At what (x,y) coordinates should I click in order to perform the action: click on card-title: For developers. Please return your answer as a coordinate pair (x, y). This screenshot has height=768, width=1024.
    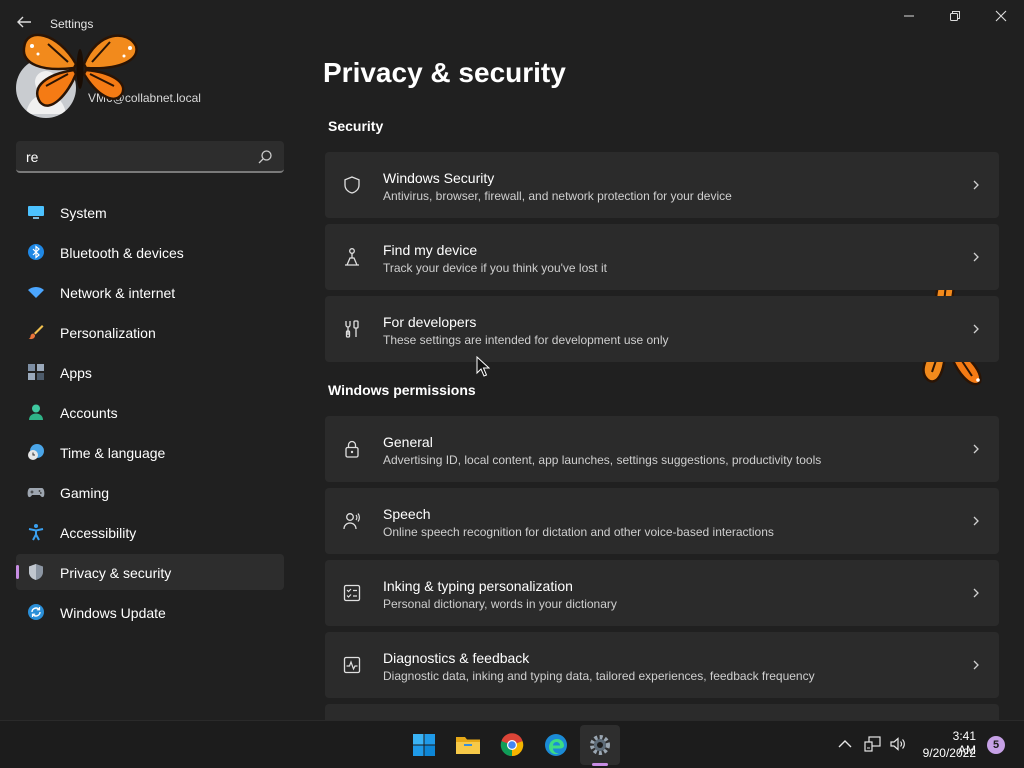
    Looking at the image, I should click on (430, 322).